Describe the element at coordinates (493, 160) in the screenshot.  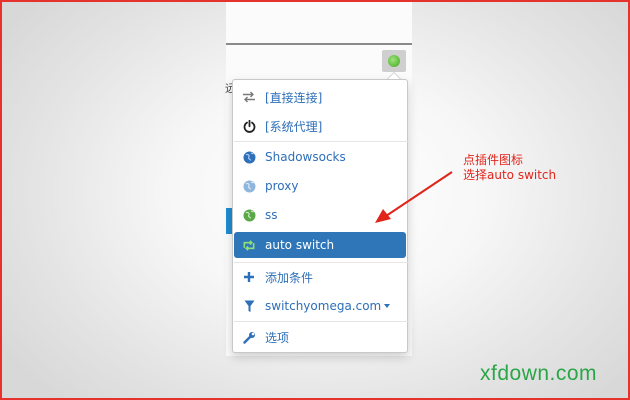
I see `annotation-line-1: 点插件图标` at that location.